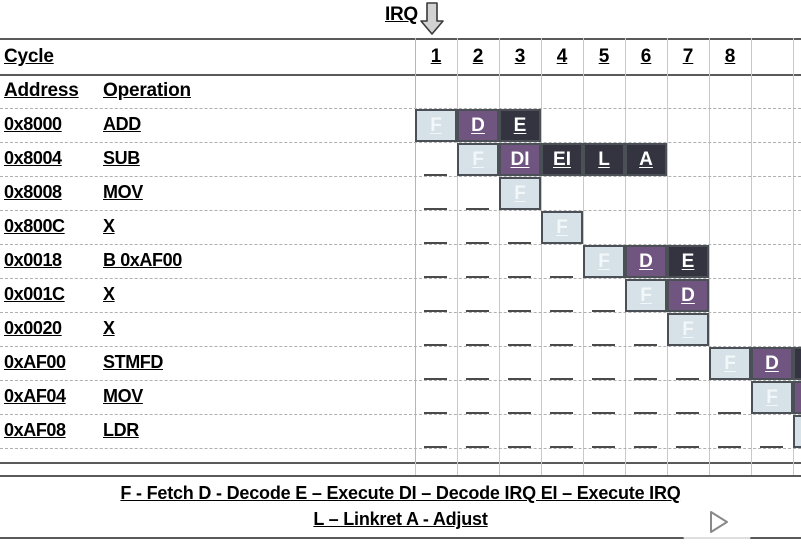 This screenshot has width=801, height=551. I want to click on pipeline-stage-cell: E, so click(797, 363).